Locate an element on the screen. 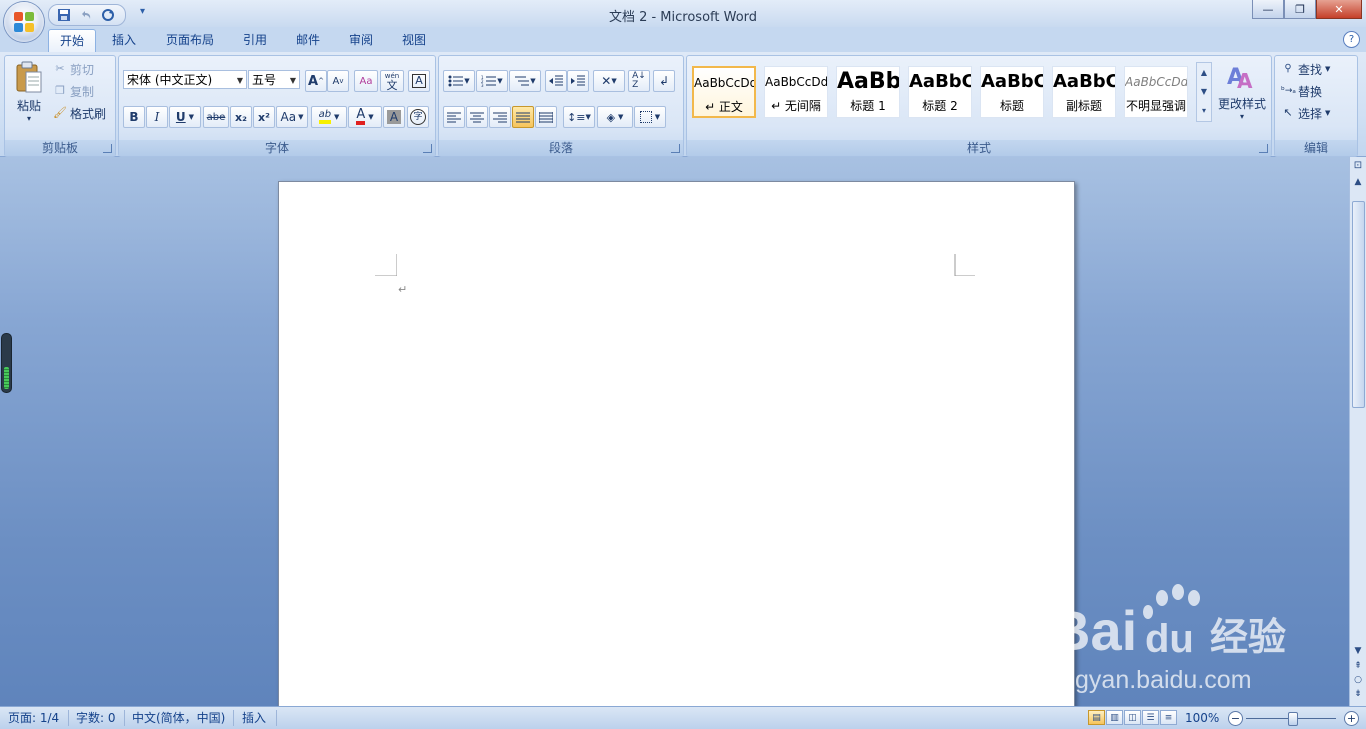  zoom-in-icon: + is located at coordinates (1351, 718).